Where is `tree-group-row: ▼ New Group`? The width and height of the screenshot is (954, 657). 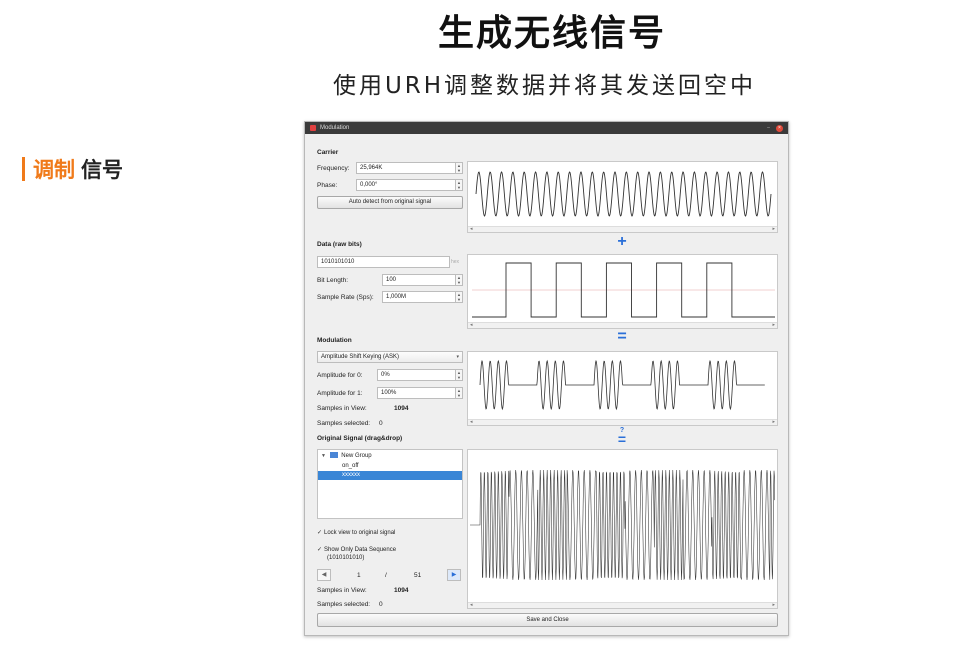
tree-group-row: ▼ New Group is located at coordinates (390, 456).